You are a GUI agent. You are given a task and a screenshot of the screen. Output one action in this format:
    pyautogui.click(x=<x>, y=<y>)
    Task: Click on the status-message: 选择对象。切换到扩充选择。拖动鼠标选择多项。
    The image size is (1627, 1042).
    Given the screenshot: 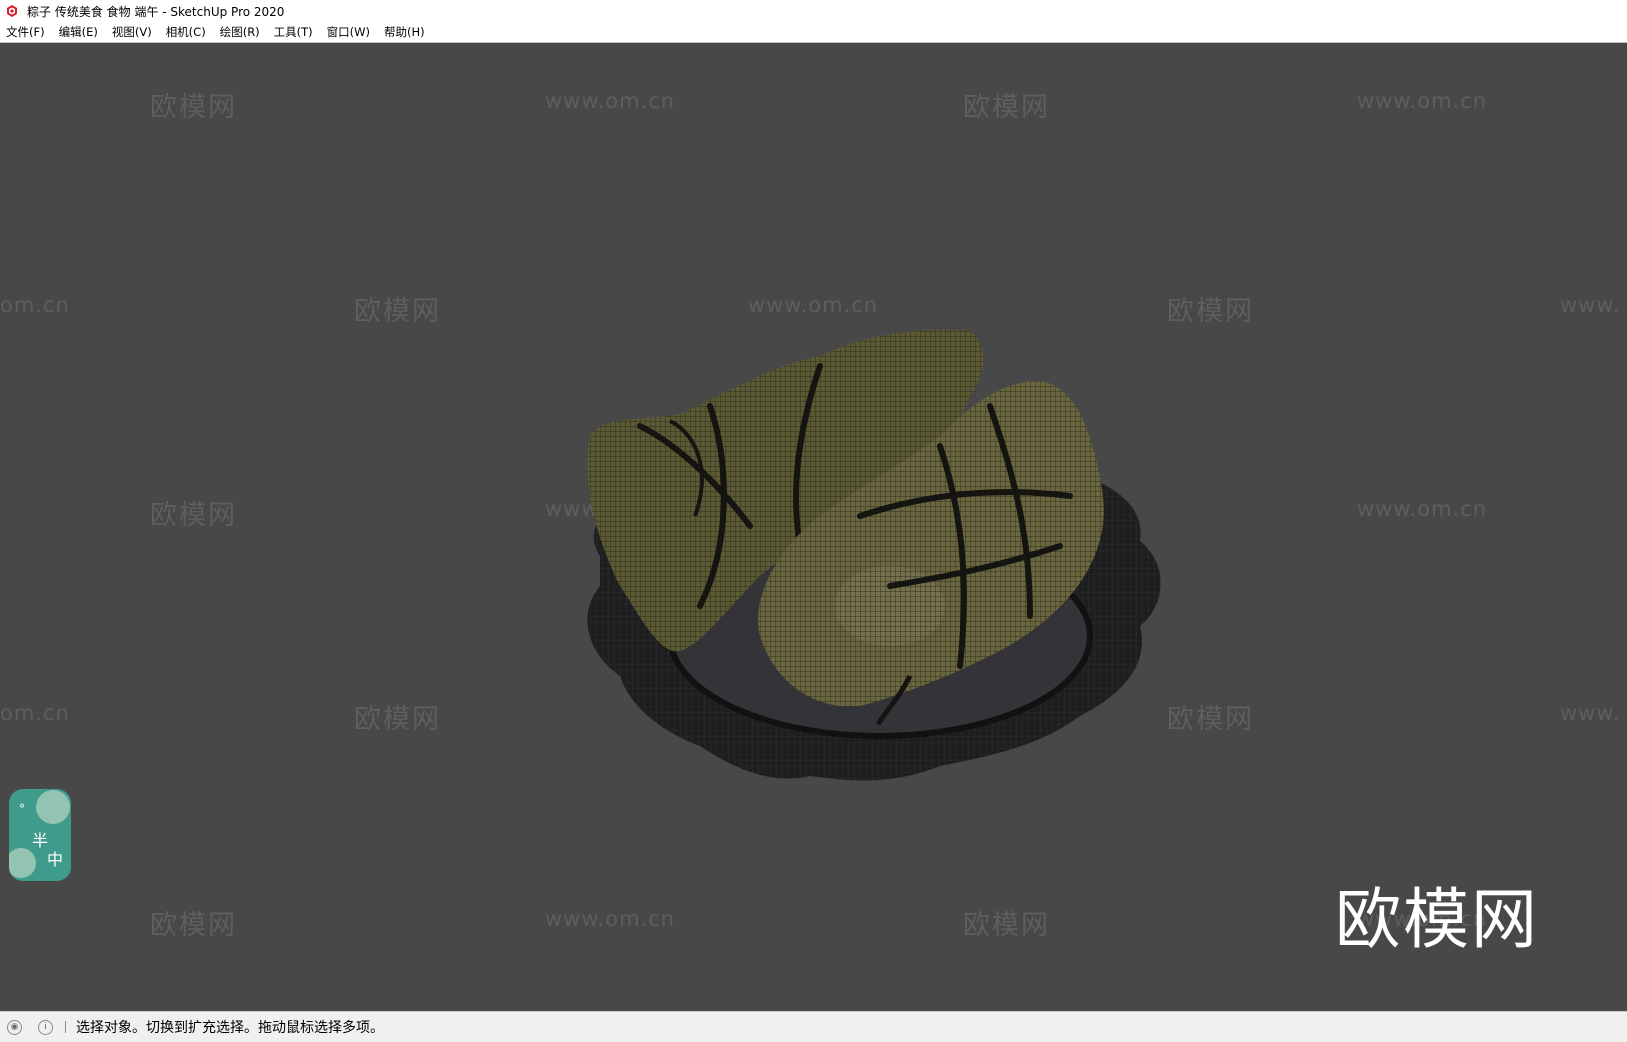 What is the action you would take?
    pyautogui.click(x=230, y=1028)
    